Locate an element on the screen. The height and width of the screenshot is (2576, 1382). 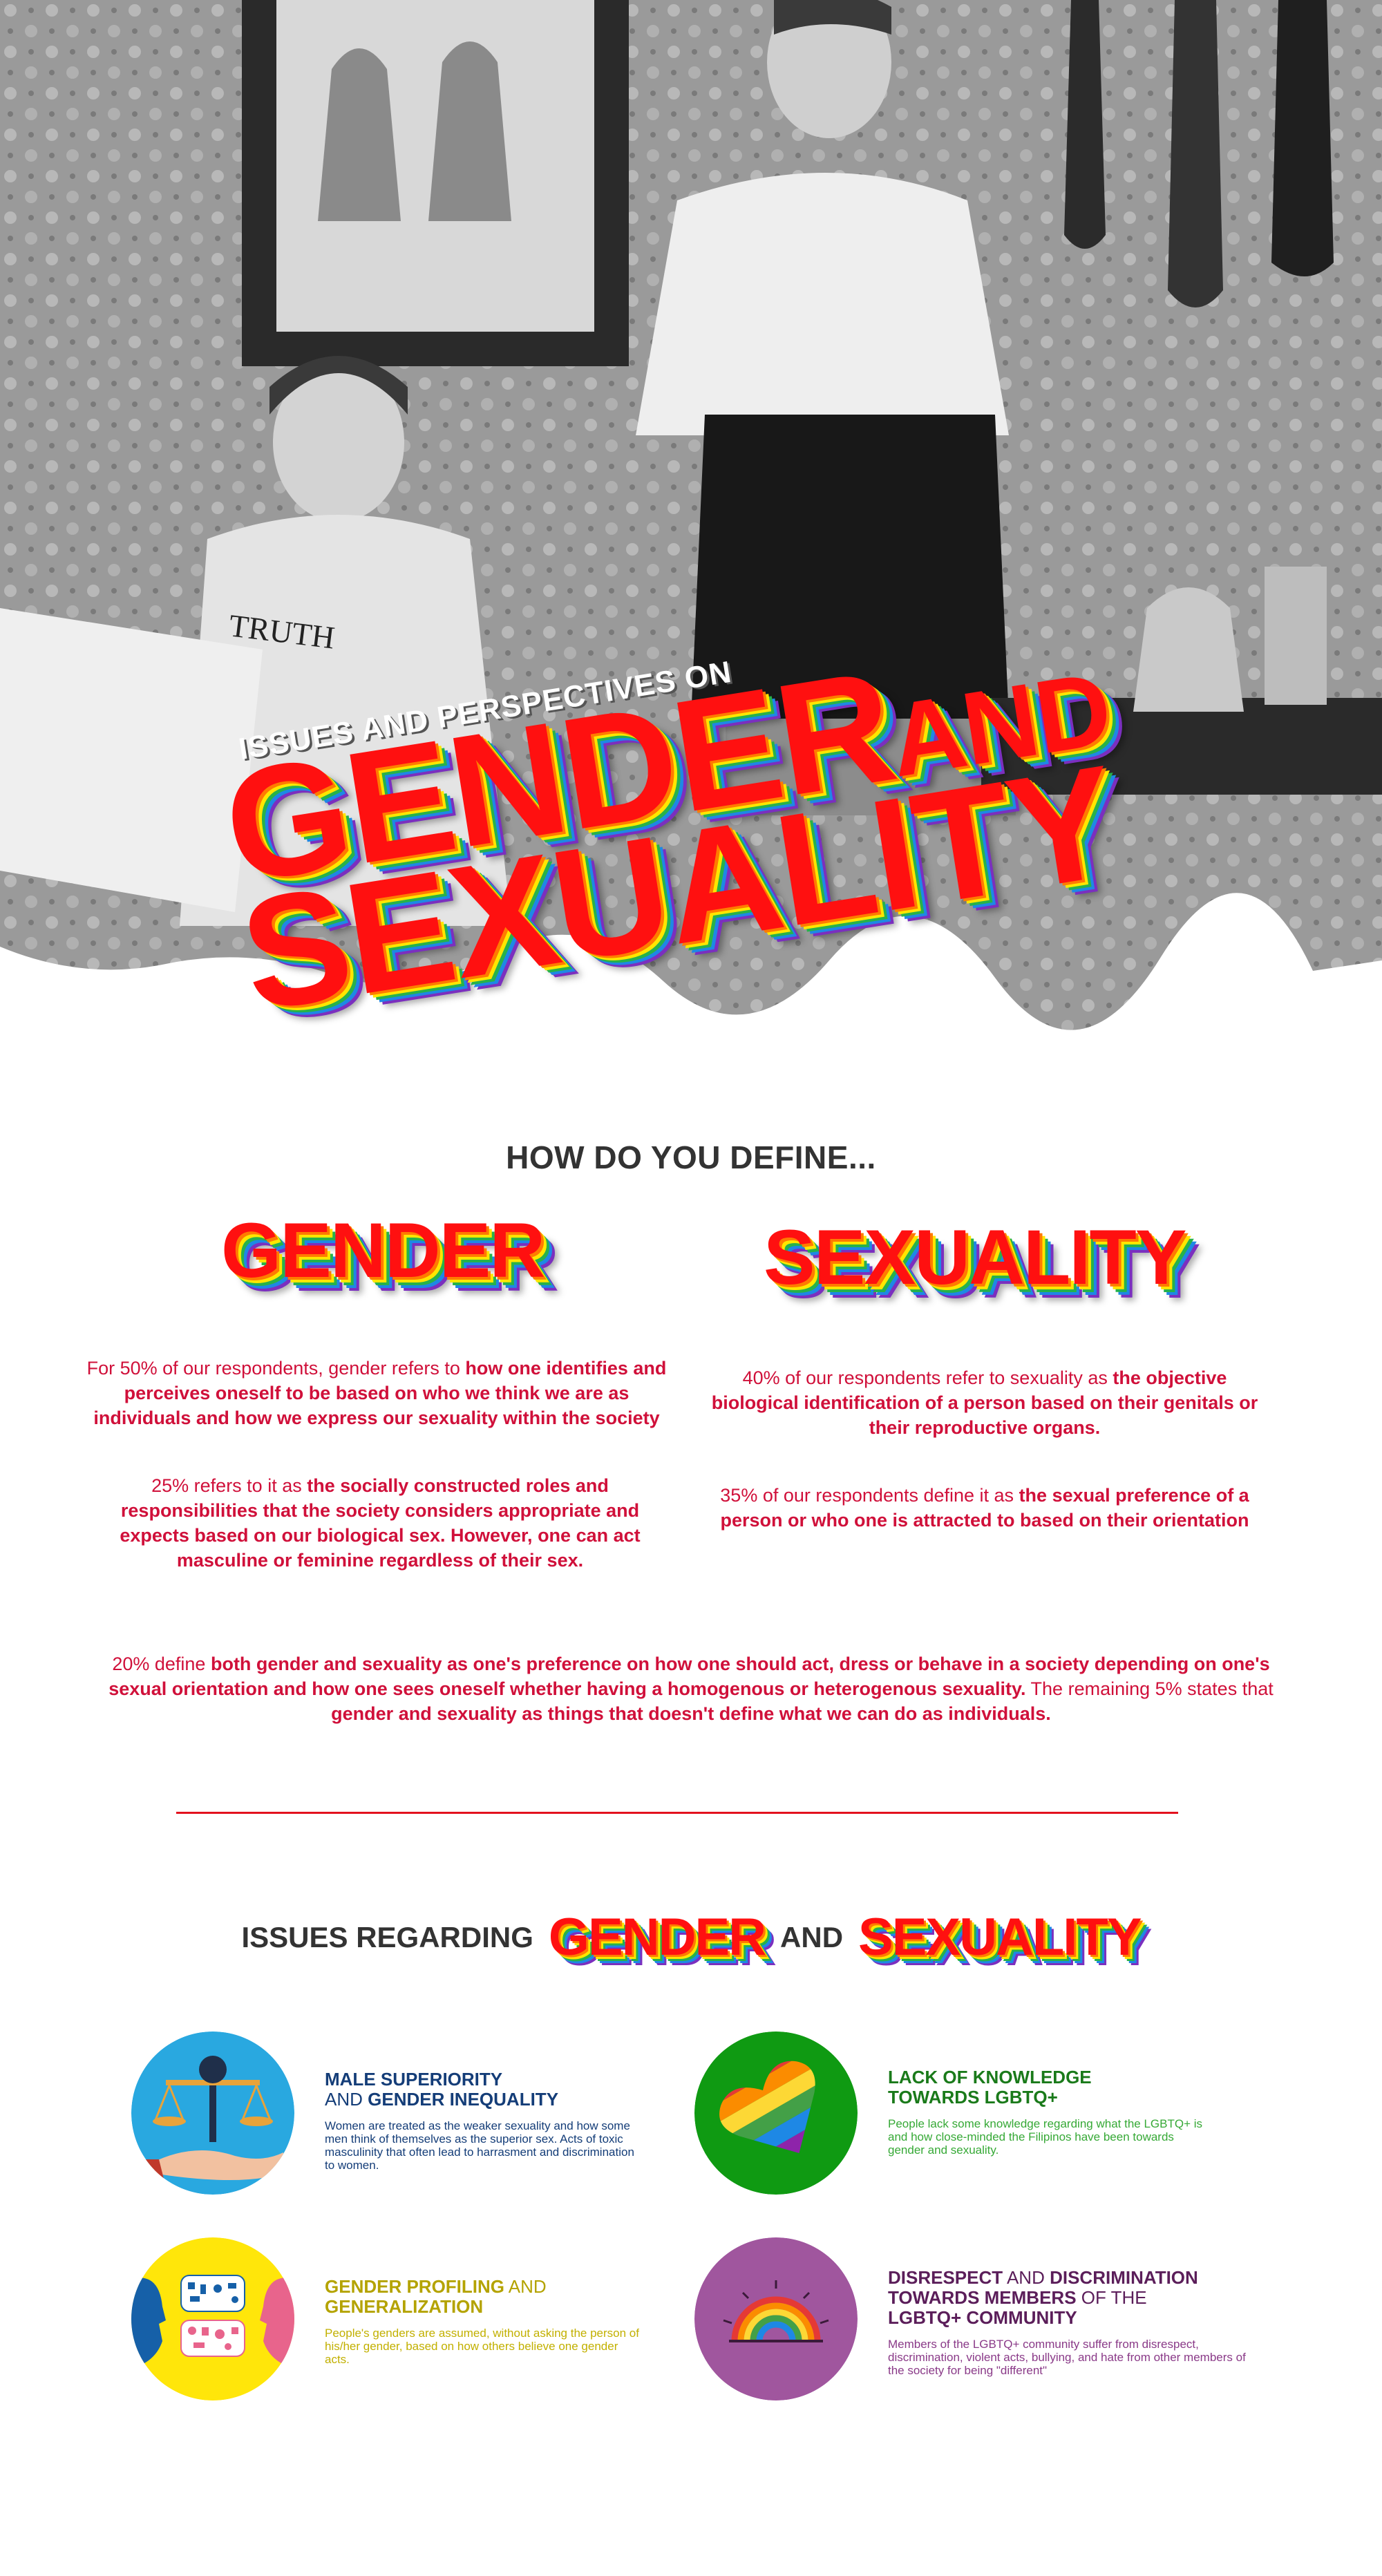
gender-title: GENDER is located at coordinates (383, 1250).